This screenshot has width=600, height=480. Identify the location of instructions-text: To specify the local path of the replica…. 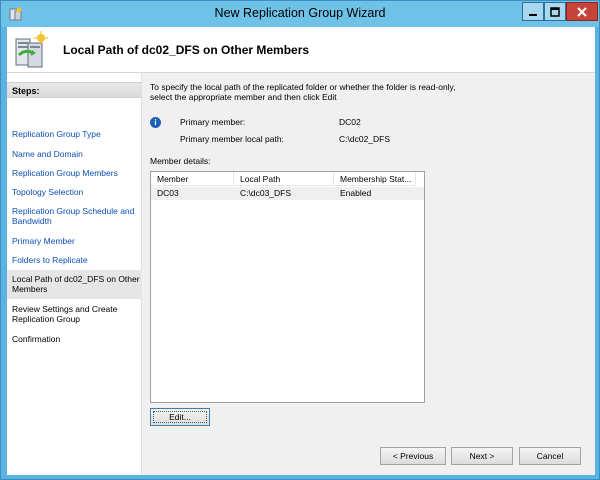
(370, 92).